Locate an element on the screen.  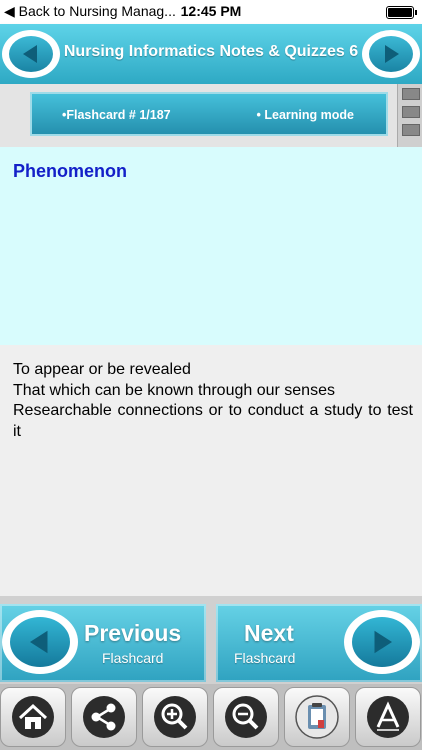
share-button is located at coordinates (104, 717).